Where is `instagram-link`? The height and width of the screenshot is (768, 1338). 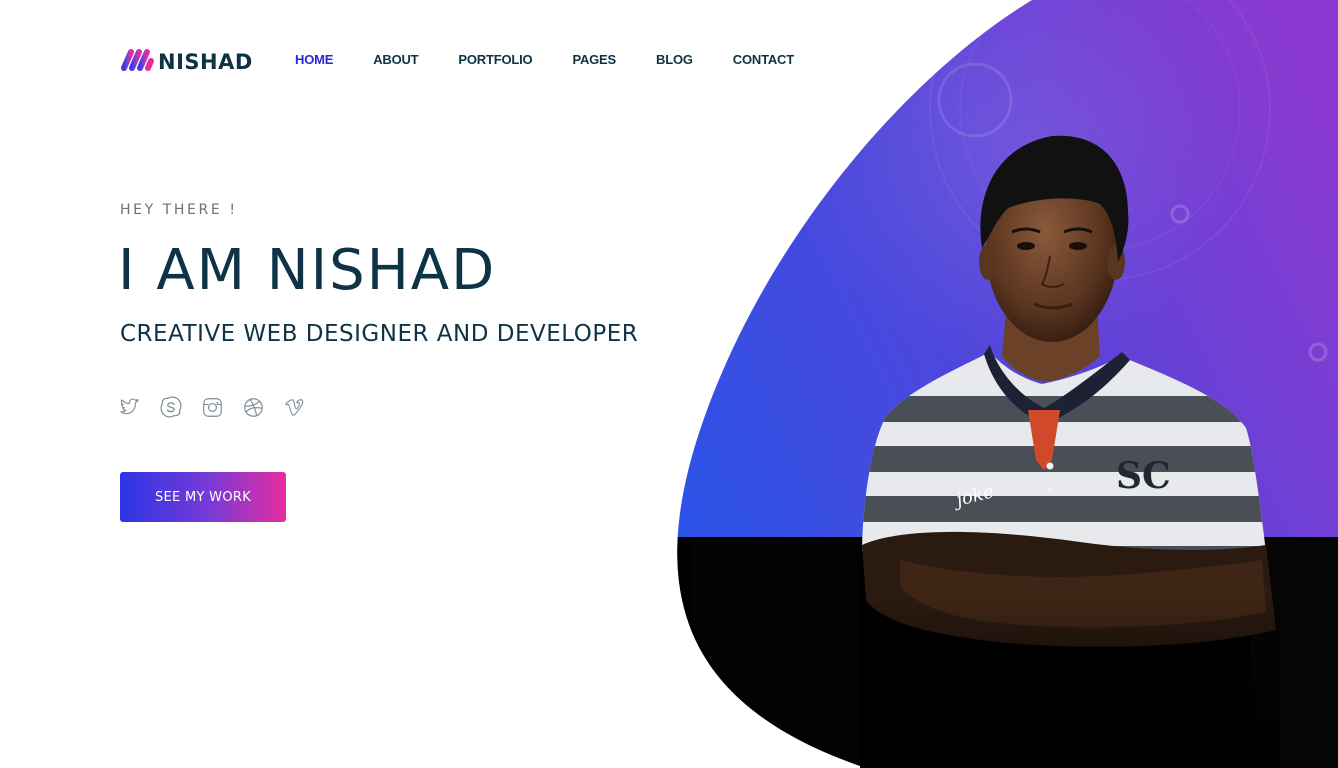 instagram-link is located at coordinates (212, 407).